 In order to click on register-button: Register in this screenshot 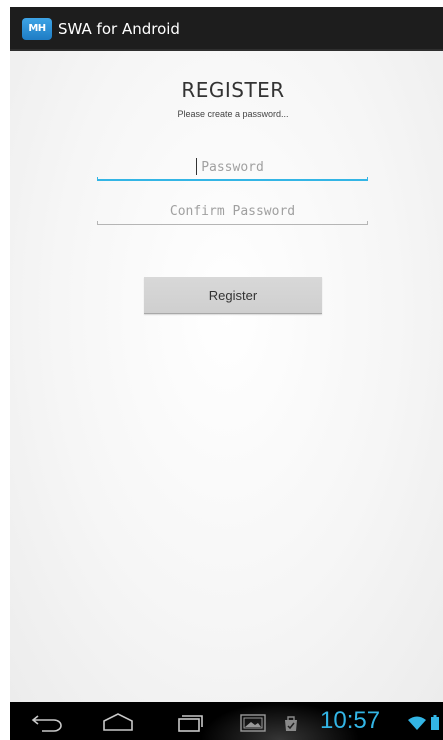, I will do `click(233, 295)`.